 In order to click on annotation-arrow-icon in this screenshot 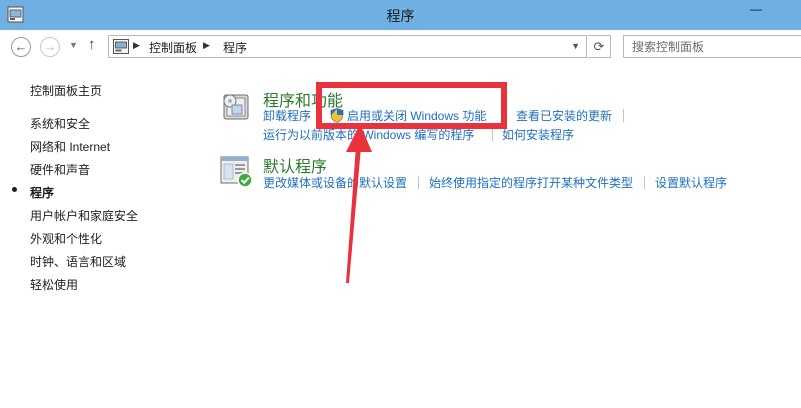, I will do `click(359, 203)`.